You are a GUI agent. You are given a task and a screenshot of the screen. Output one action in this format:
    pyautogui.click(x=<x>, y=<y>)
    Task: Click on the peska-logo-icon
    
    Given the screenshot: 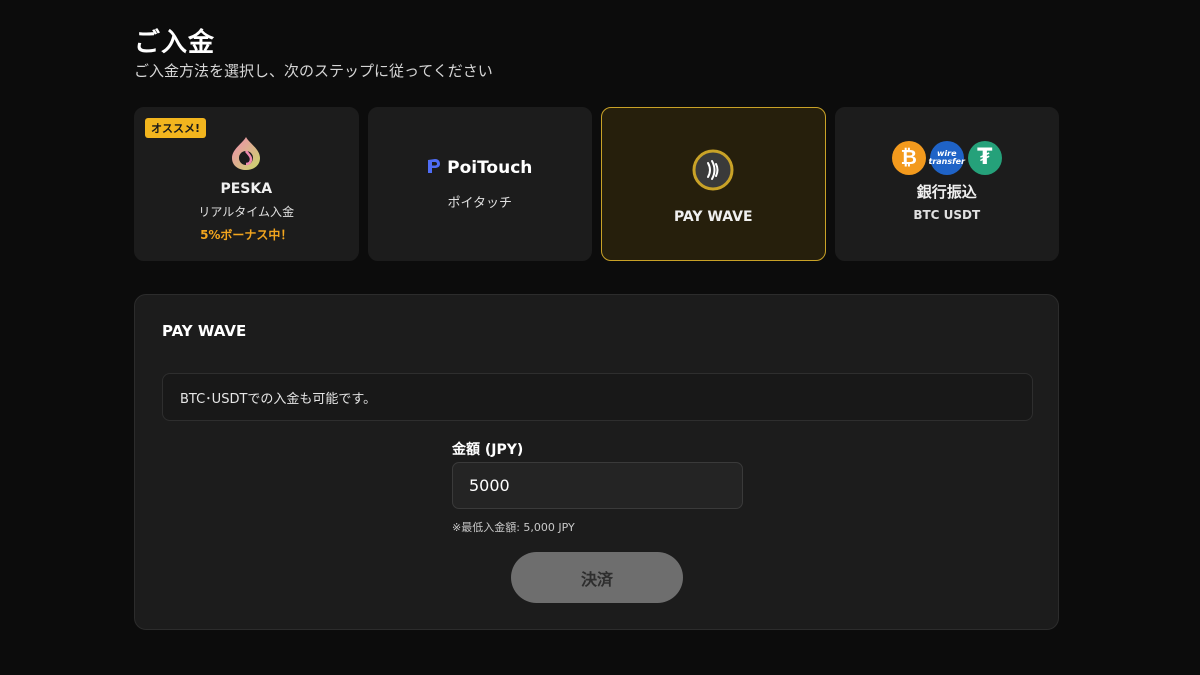 What is the action you would take?
    pyautogui.click(x=246, y=155)
    